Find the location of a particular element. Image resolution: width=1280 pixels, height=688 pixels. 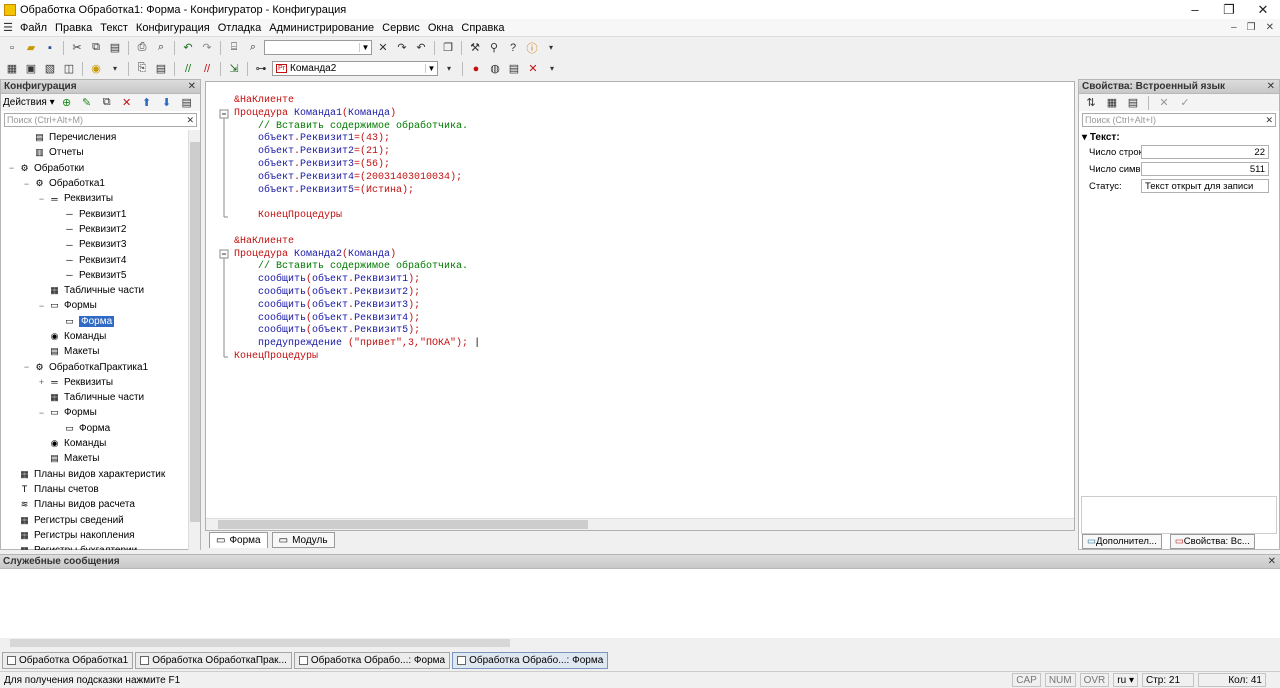

tree-node: ─ Реквизит3 is located at coordinates (94, 244).